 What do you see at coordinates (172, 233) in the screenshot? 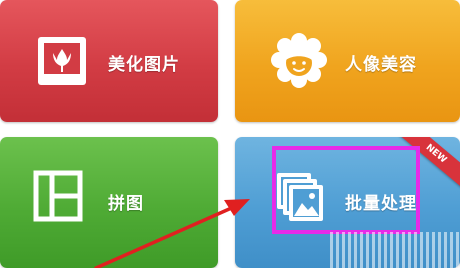
I see `annotation-arrow` at bounding box center [172, 233].